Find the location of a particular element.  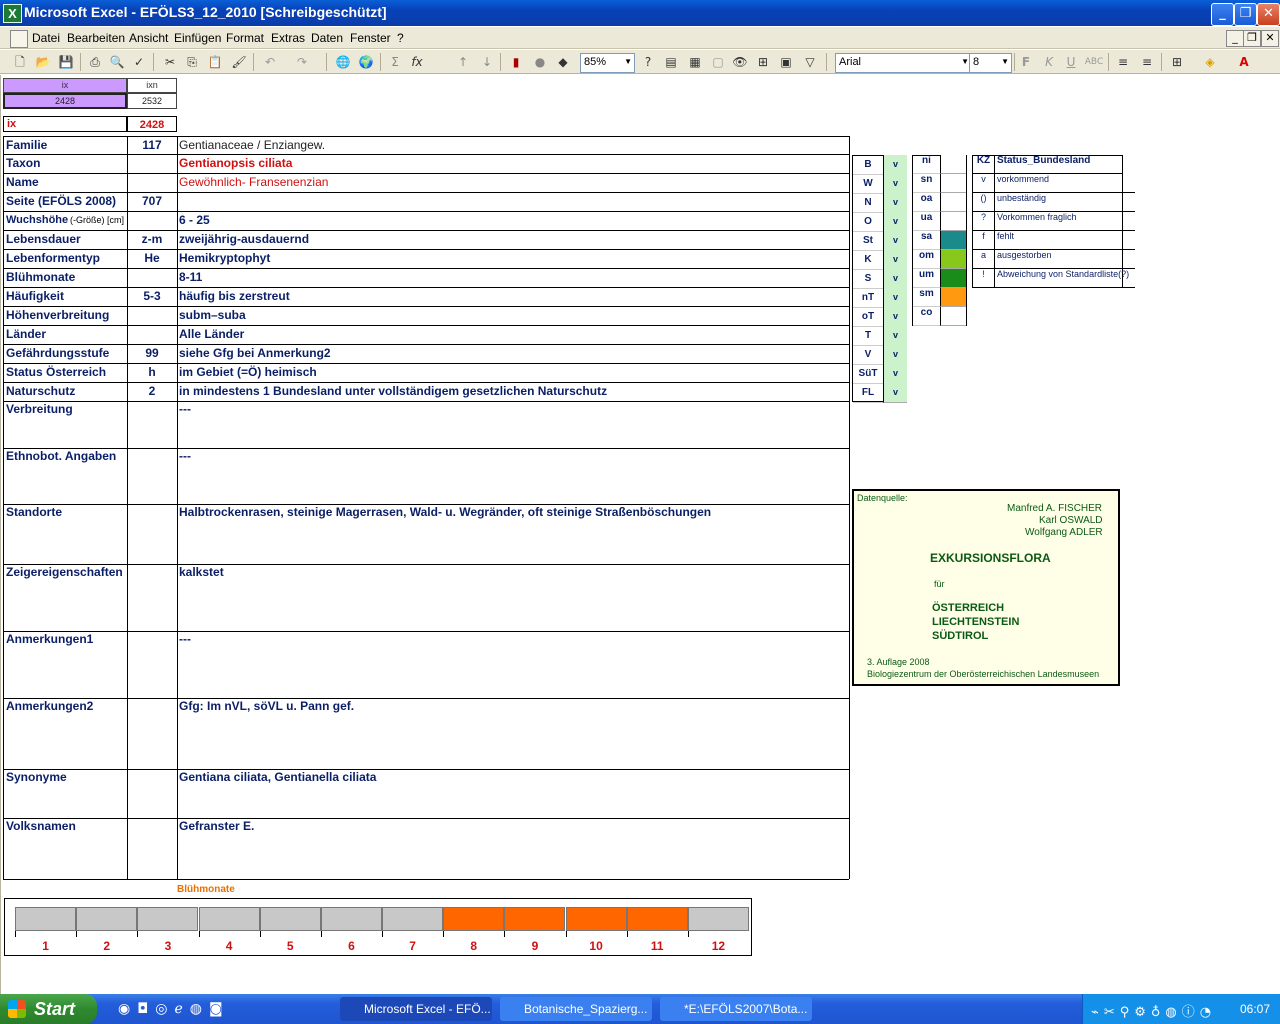

document-icon is located at coordinates (19, 39).